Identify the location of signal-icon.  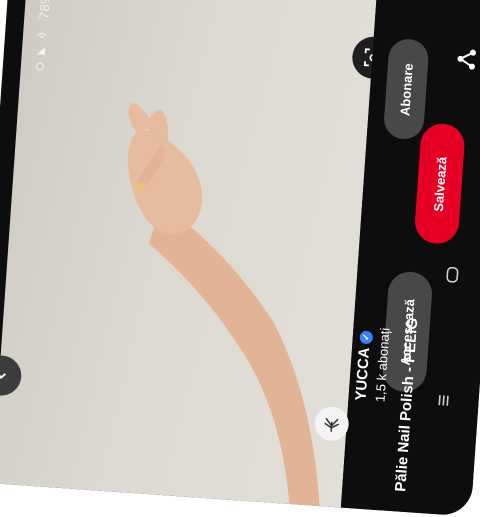
(41, 50).